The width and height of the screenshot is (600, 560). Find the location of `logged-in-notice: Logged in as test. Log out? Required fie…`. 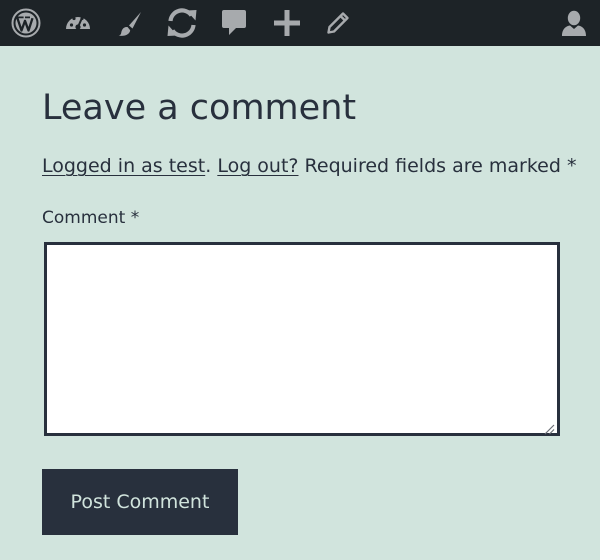

logged-in-notice: Logged in as test. Log out? Required fie… is located at coordinates (309, 166).